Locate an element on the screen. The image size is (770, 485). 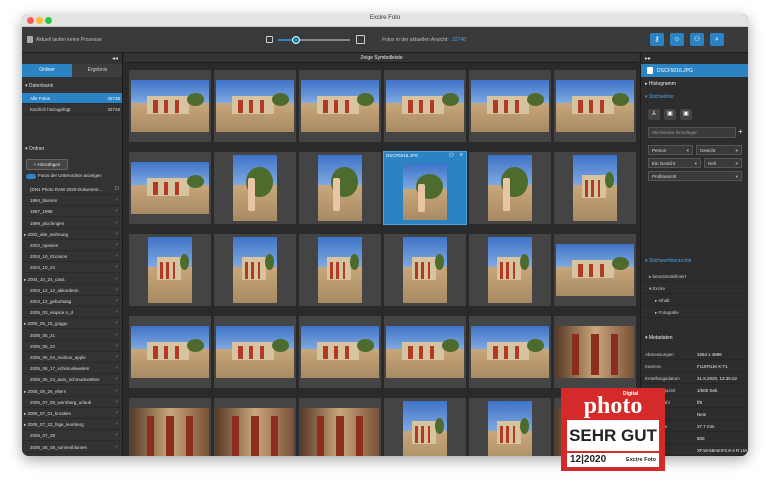
add-folder-button: + Hinzufügen is located at coordinates (47, 164).